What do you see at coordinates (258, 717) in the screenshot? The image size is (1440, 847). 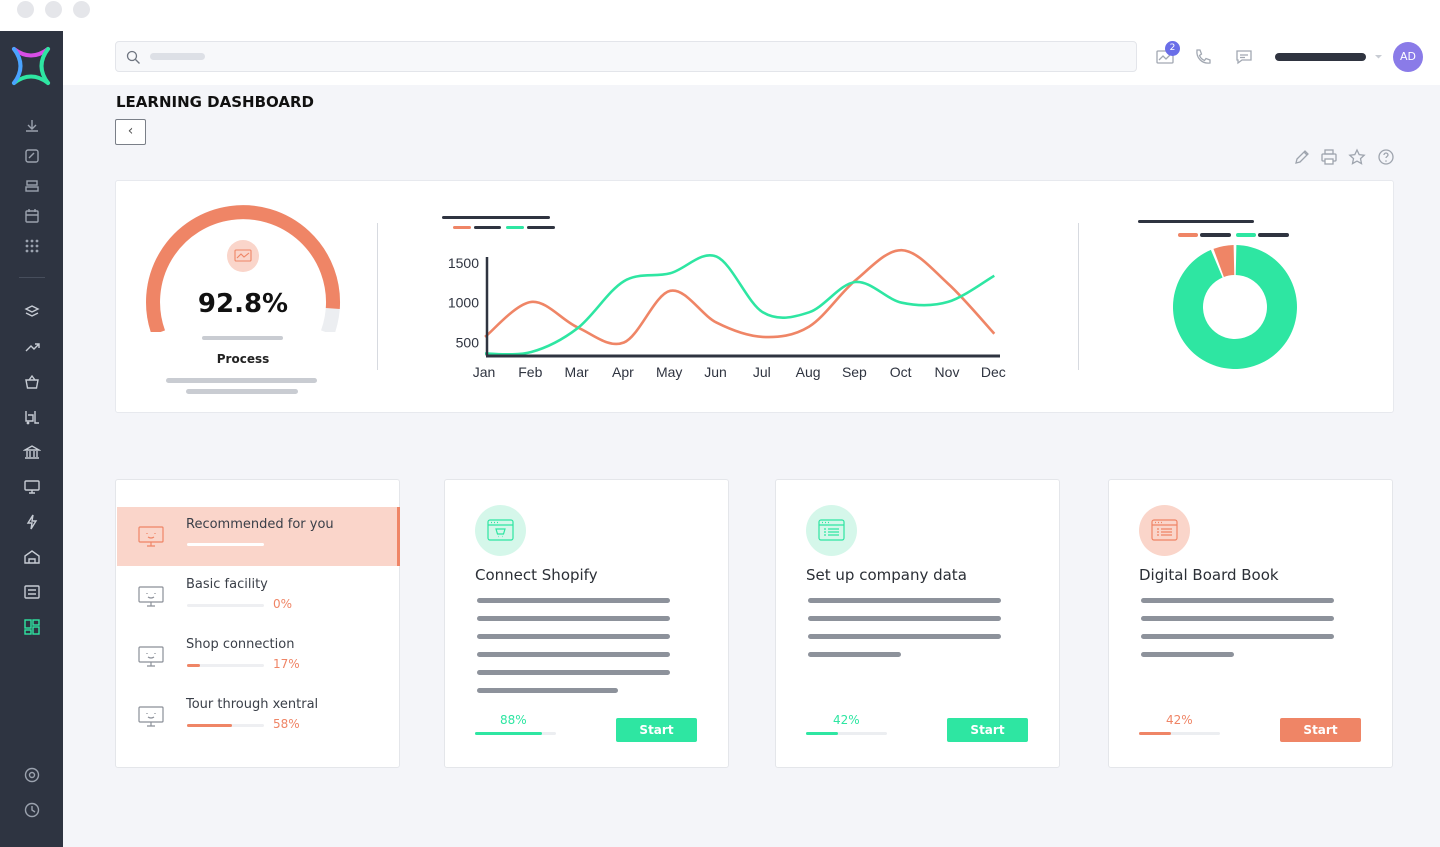 I see `list-item: Tour through xentral 58%` at bounding box center [258, 717].